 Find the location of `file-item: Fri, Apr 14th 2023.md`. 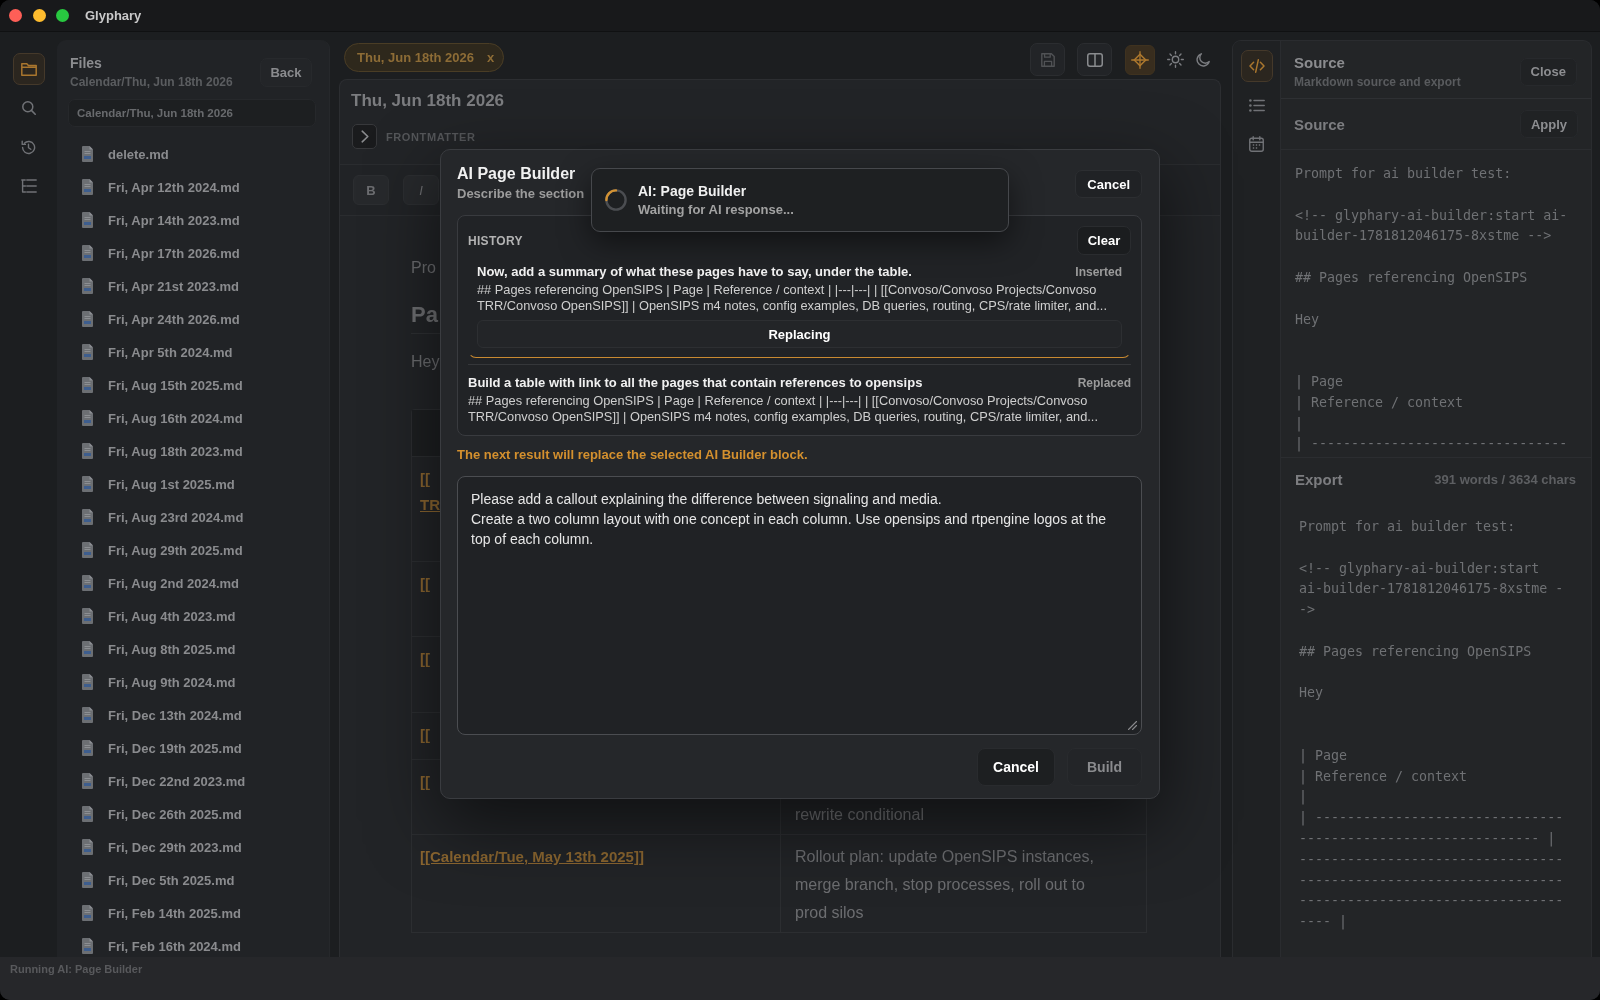

file-item: Fri, Apr 14th 2023.md is located at coordinates (161, 220).